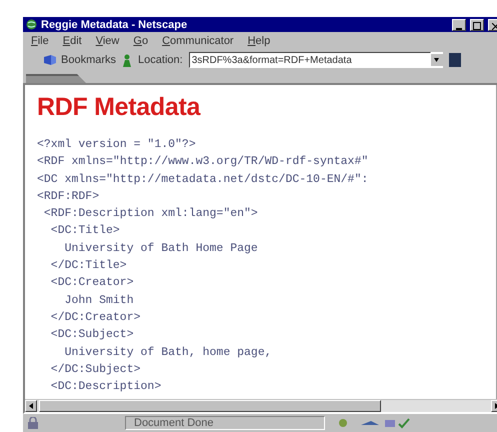 The image size is (497, 432). What do you see at coordinates (117, 145) in the screenshot?
I see `code-line: <?xml version = "1.0"?>` at bounding box center [117, 145].